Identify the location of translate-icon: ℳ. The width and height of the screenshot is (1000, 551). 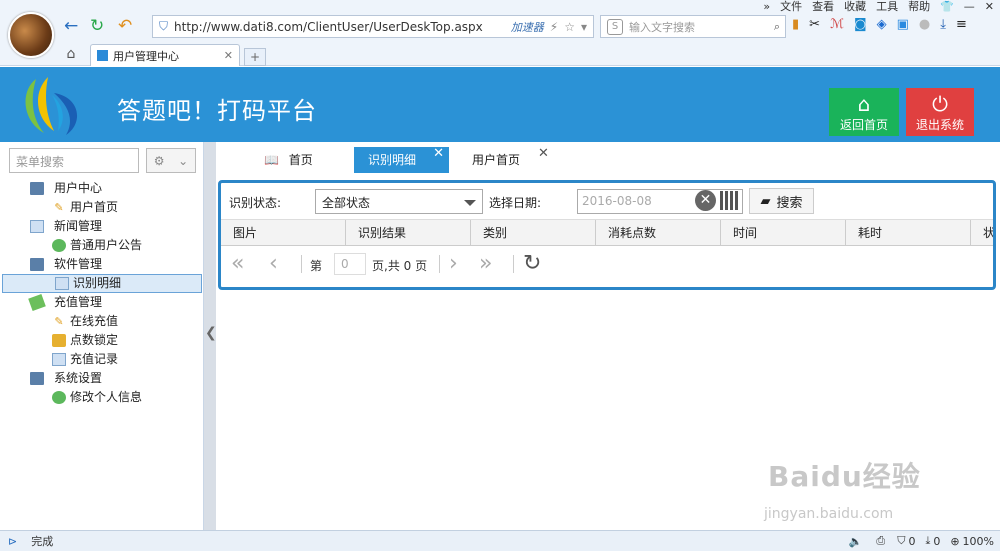
(837, 24).